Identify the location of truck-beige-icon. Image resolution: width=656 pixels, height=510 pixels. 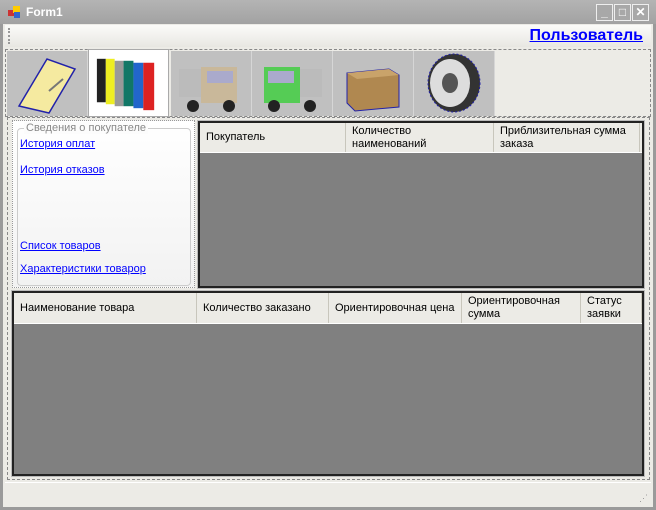
(208, 89).